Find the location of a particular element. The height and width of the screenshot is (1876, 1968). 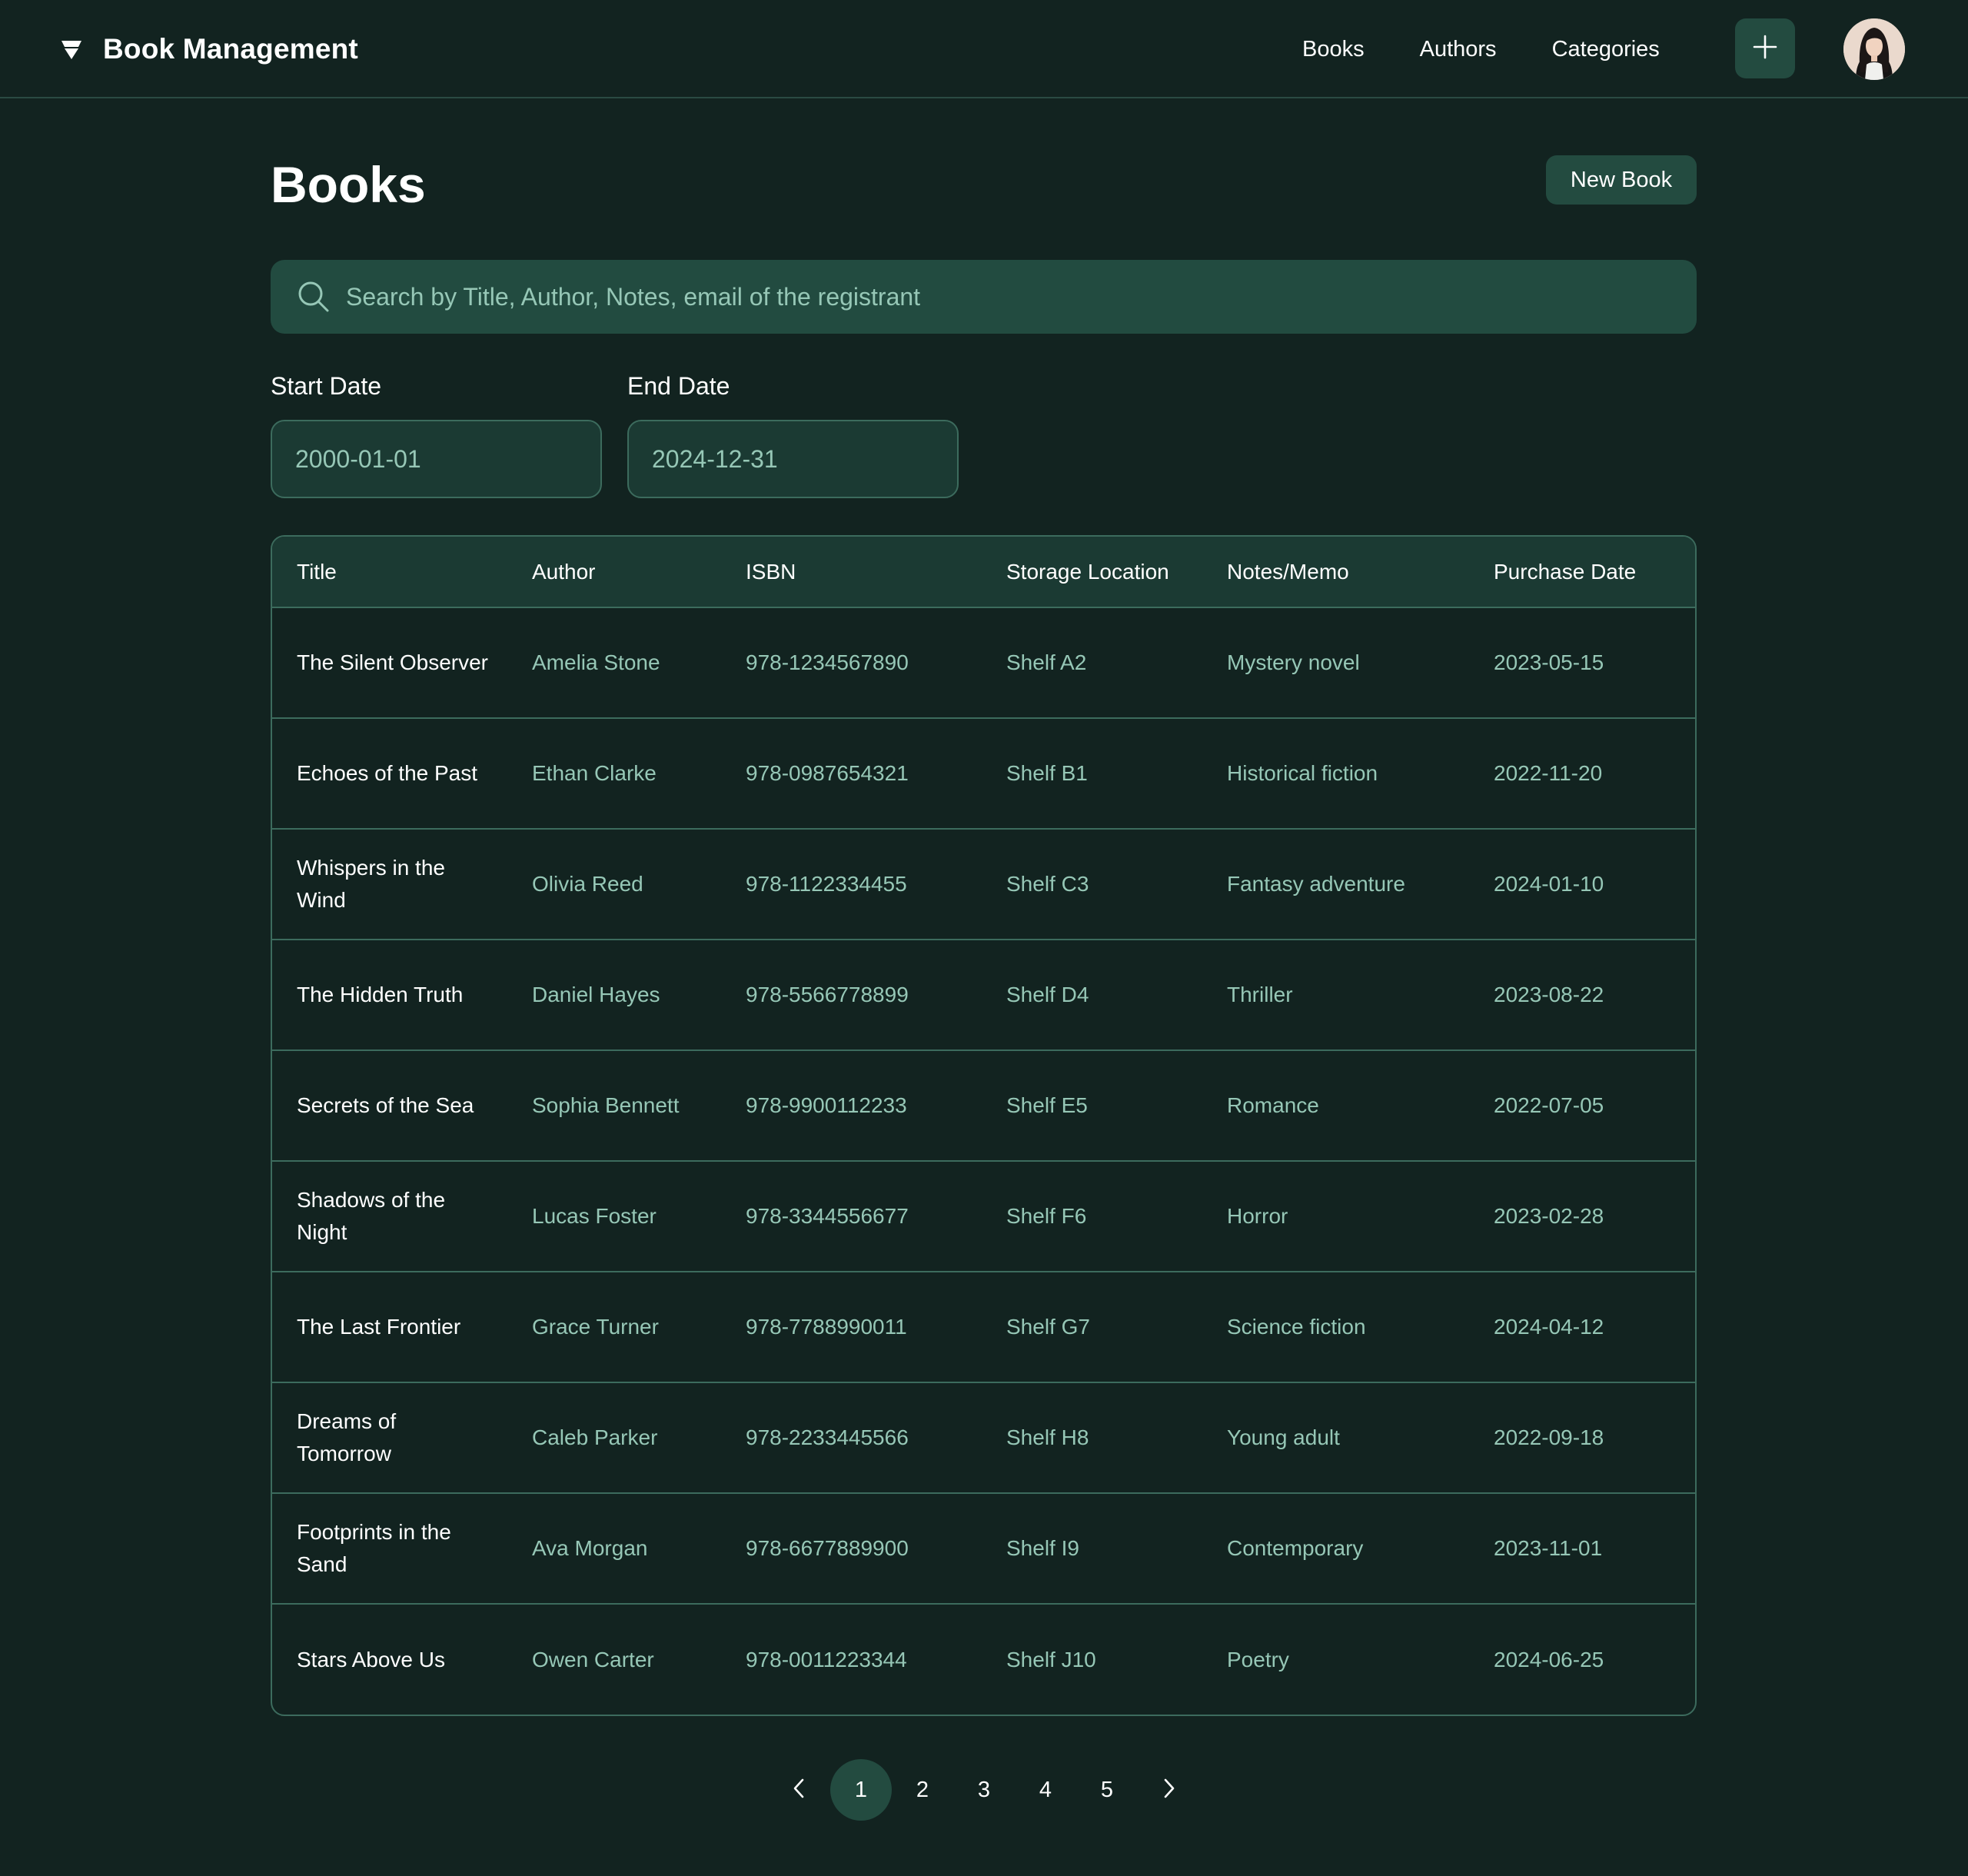

book-notes: Poetry is located at coordinates (1335, 1659).